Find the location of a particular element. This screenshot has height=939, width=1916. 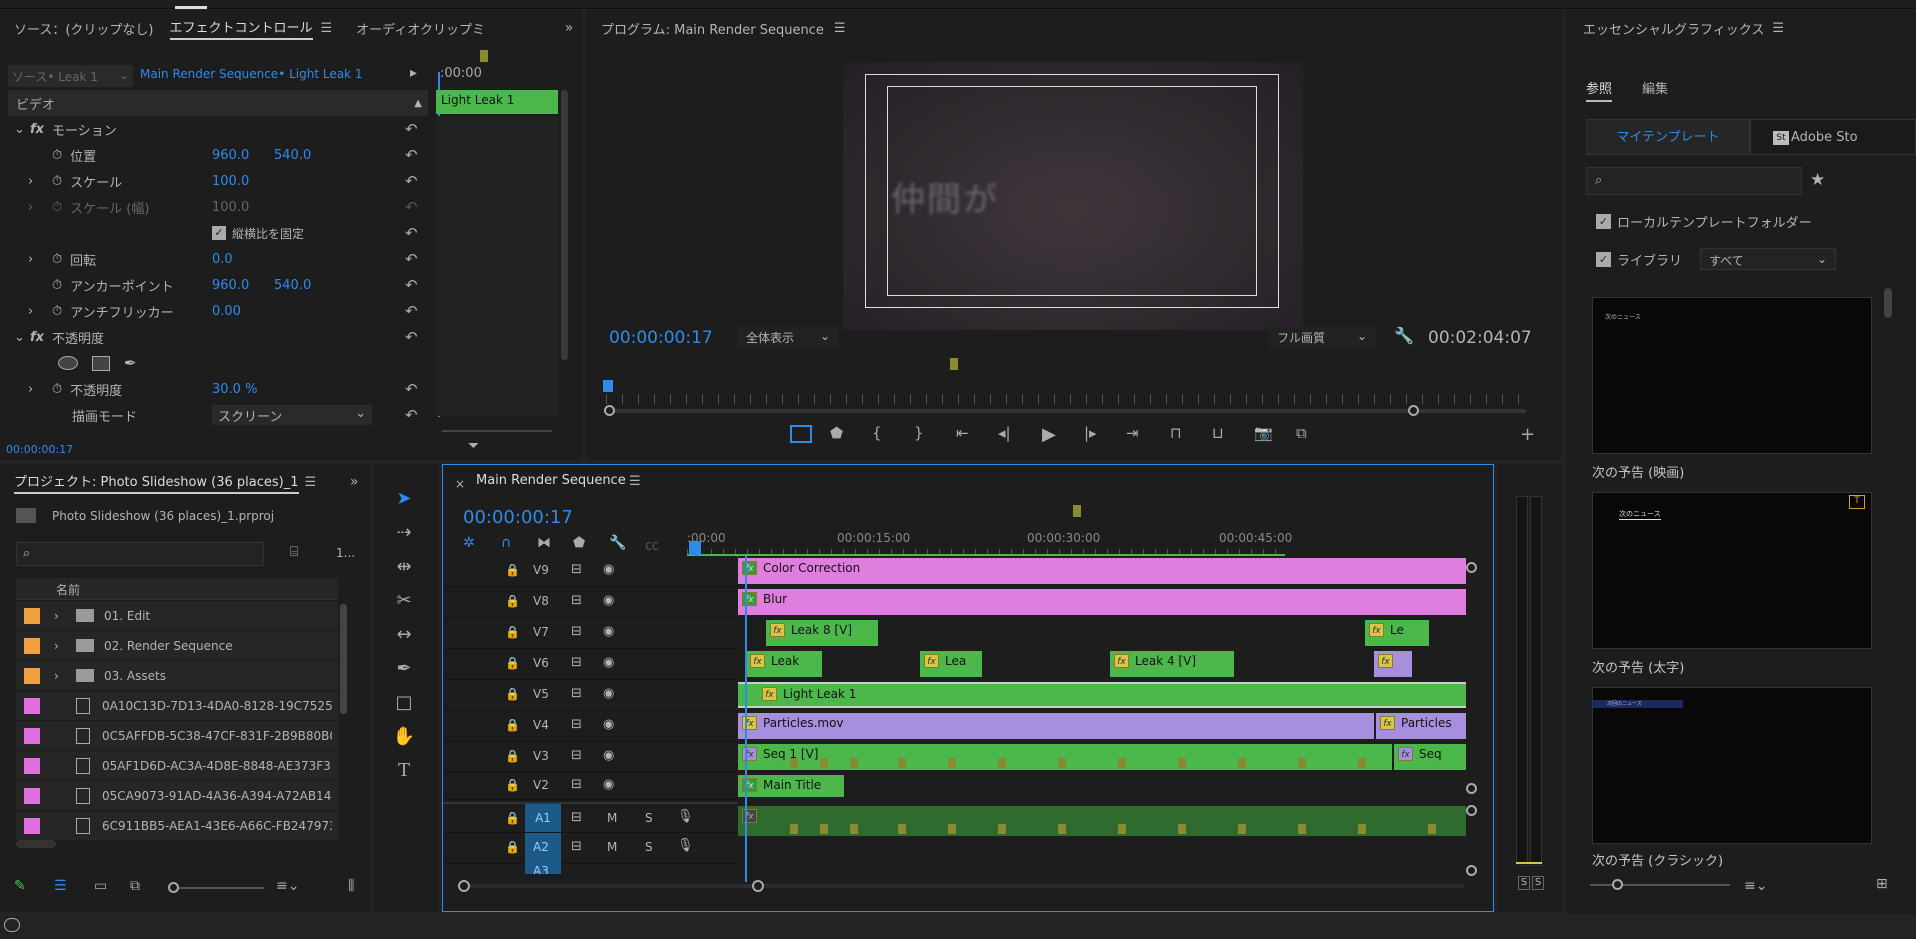

add-marker-icon: ⬟ is located at coordinates (579, 543).